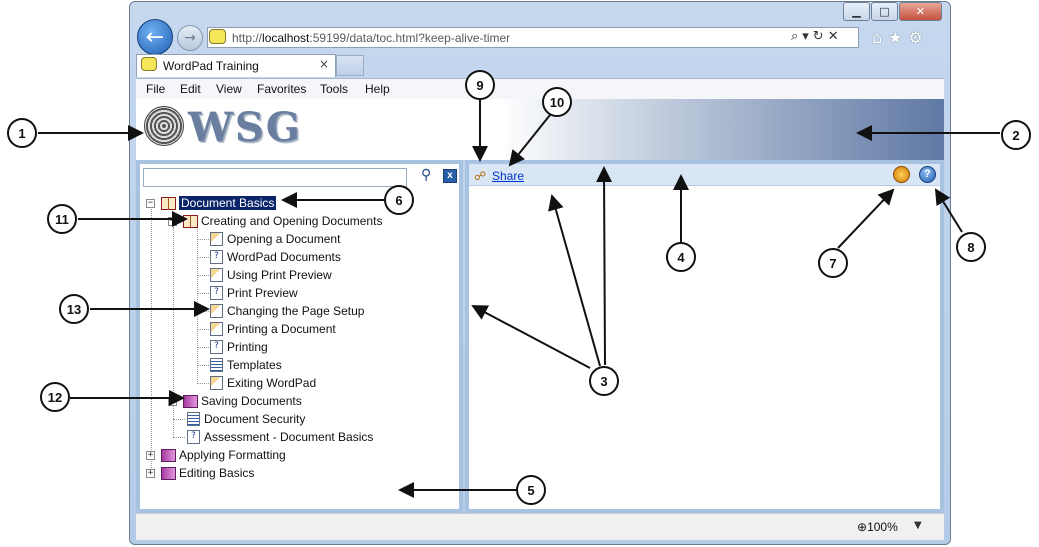  I want to click on callout-11: 11, so click(62, 219).